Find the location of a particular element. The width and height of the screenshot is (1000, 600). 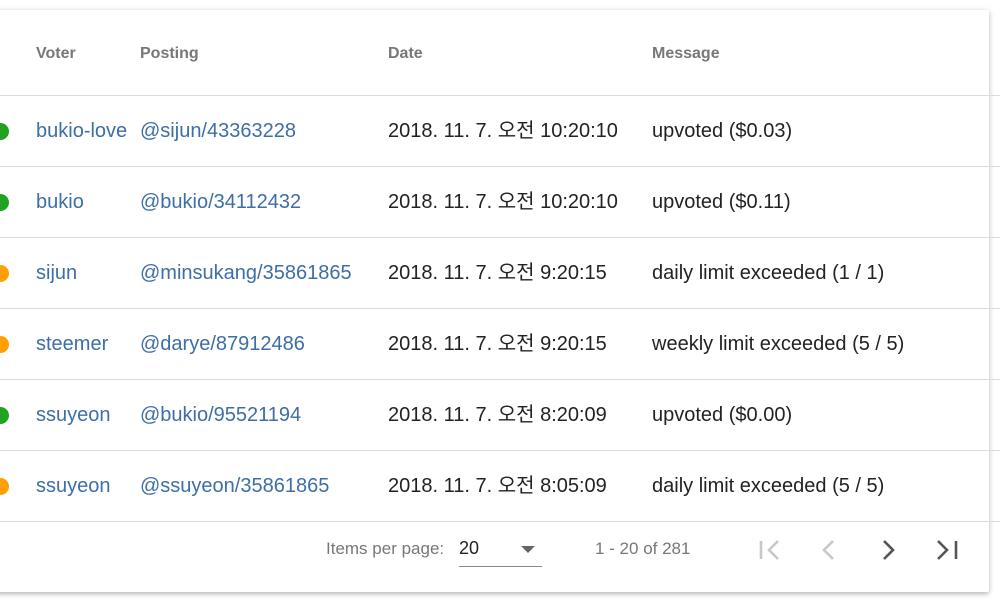

page-range-label: 1 - 20 of 281 is located at coordinates (643, 548).